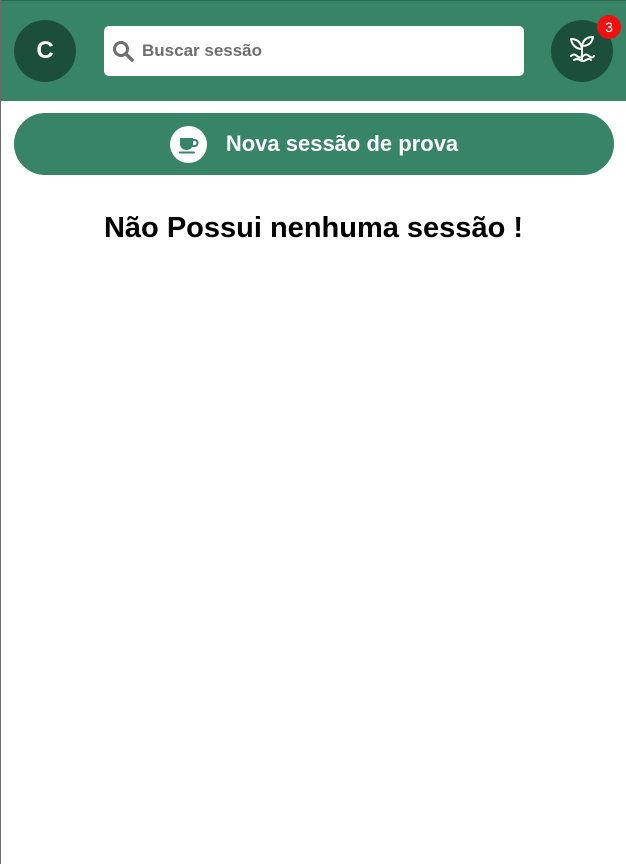  I want to click on seedling-icon, so click(582, 51).